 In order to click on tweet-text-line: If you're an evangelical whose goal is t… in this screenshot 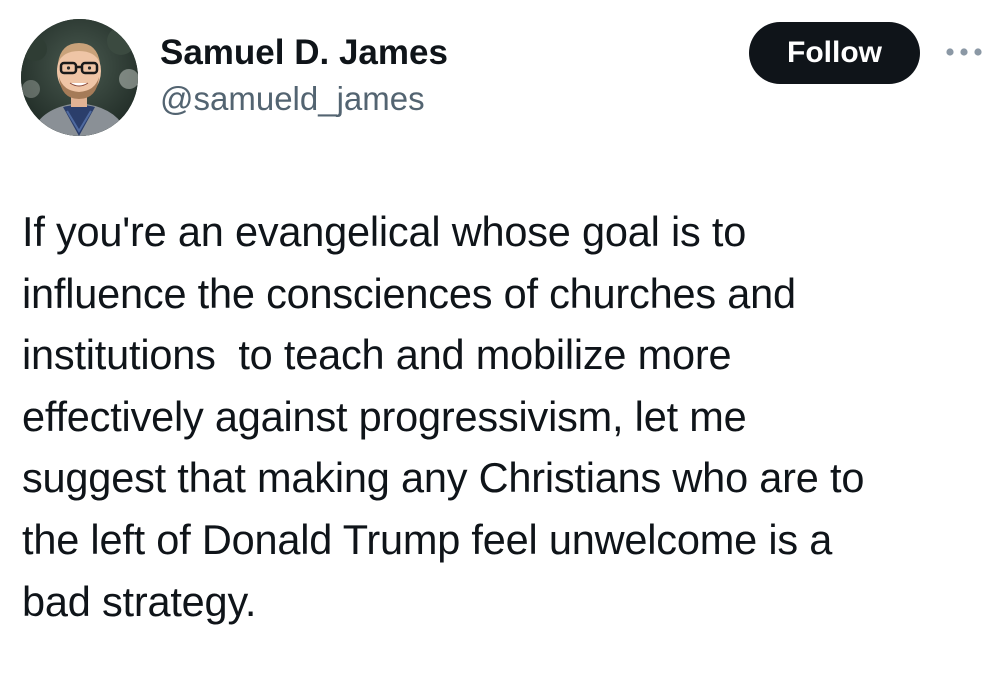, I will do `click(384, 231)`.